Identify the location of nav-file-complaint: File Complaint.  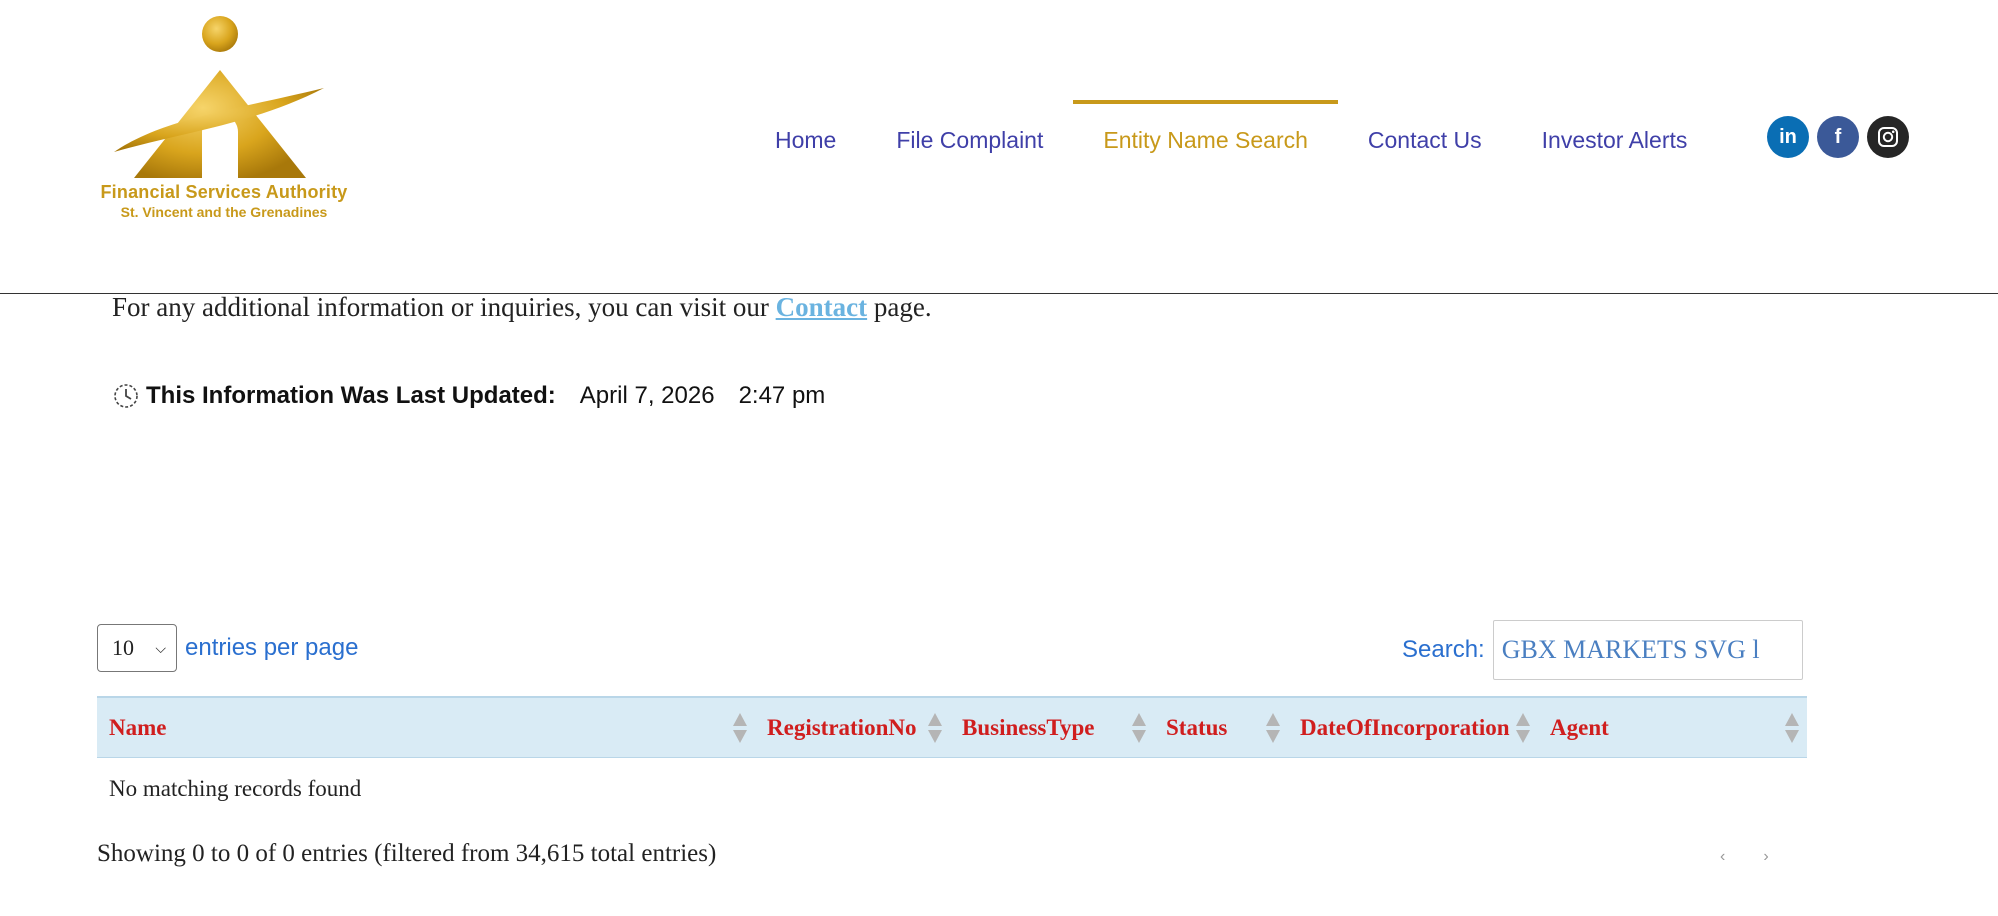
(969, 138).